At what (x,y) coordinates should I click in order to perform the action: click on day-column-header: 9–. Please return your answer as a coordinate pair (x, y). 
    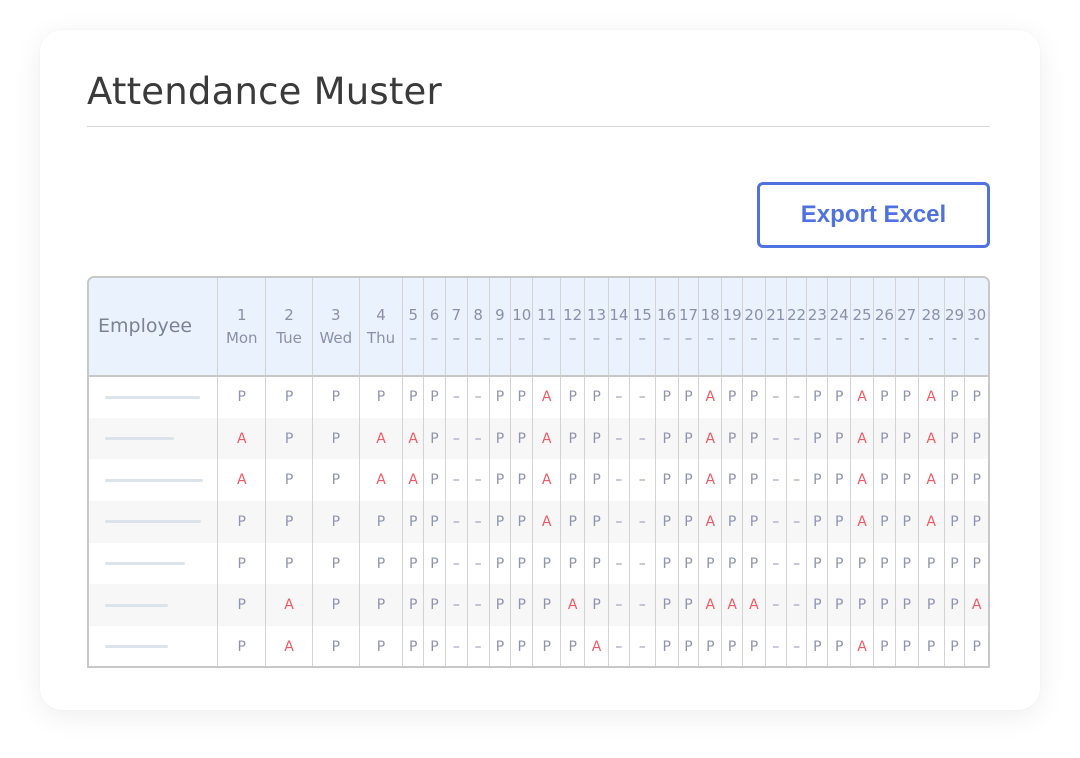
    Looking at the image, I should click on (499, 327).